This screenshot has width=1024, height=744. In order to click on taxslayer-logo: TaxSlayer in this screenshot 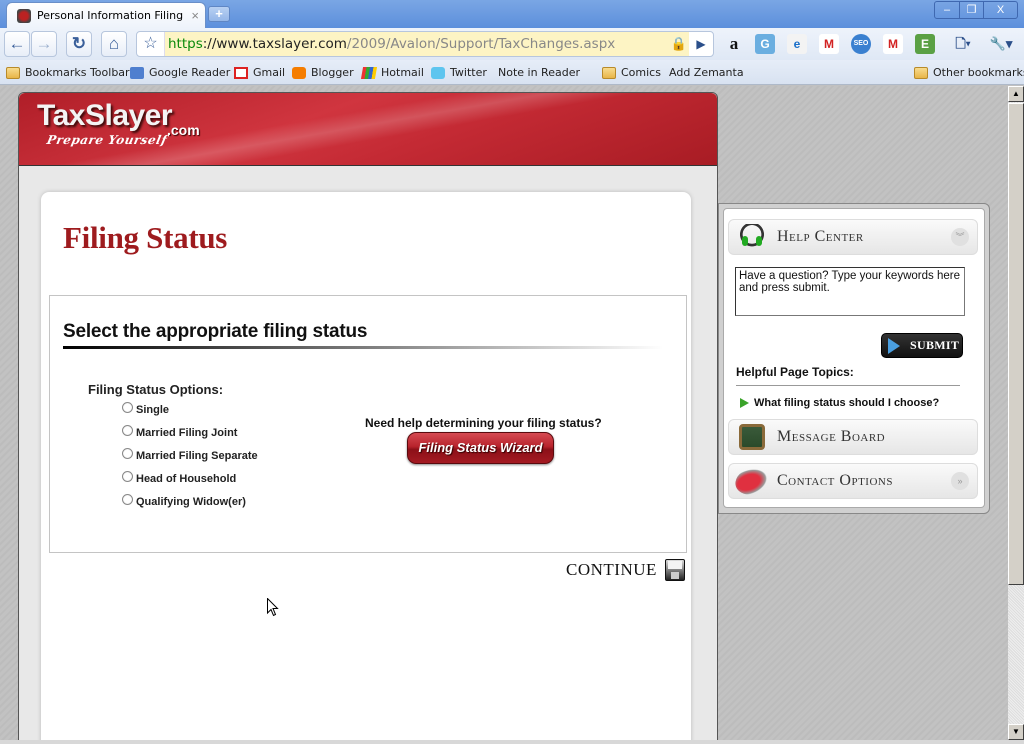, I will do `click(105, 116)`.